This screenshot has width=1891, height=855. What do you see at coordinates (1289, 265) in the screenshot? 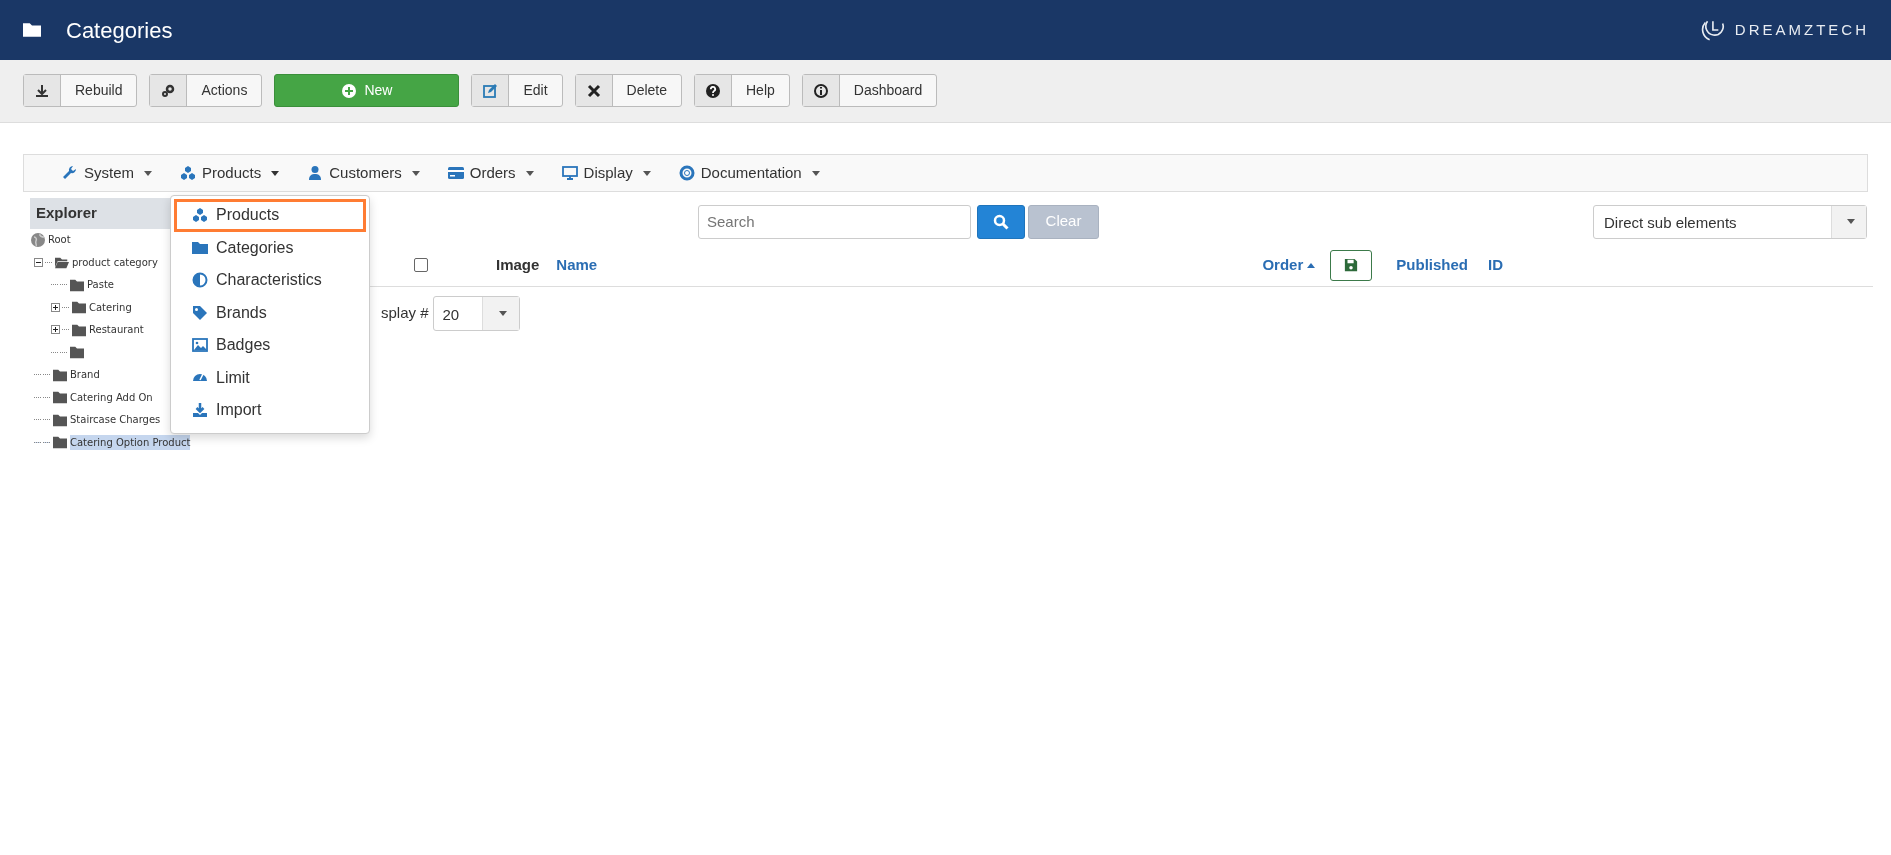
I see `column-header: Order` at bounding box center [1289, 265].